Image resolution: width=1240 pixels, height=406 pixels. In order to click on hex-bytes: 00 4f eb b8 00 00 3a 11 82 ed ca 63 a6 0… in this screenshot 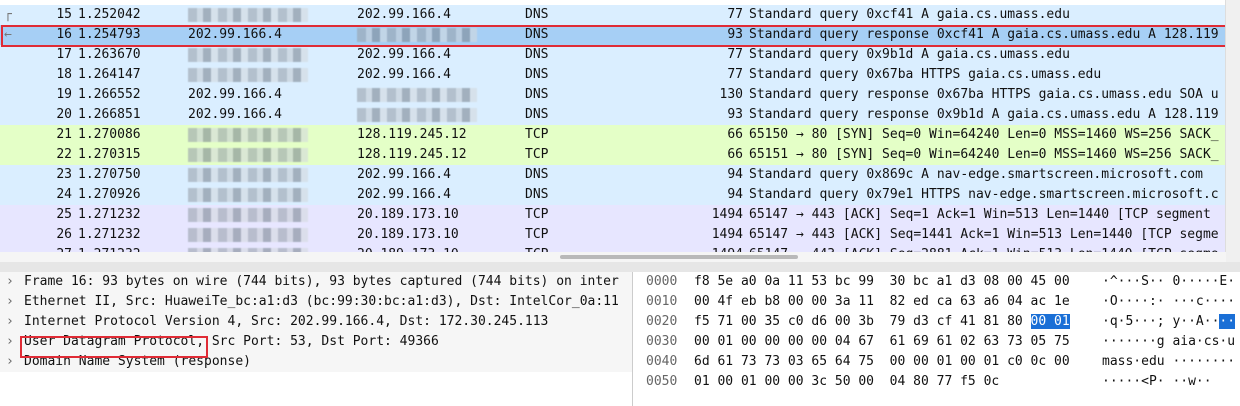, I will do `click(882, 301)`.